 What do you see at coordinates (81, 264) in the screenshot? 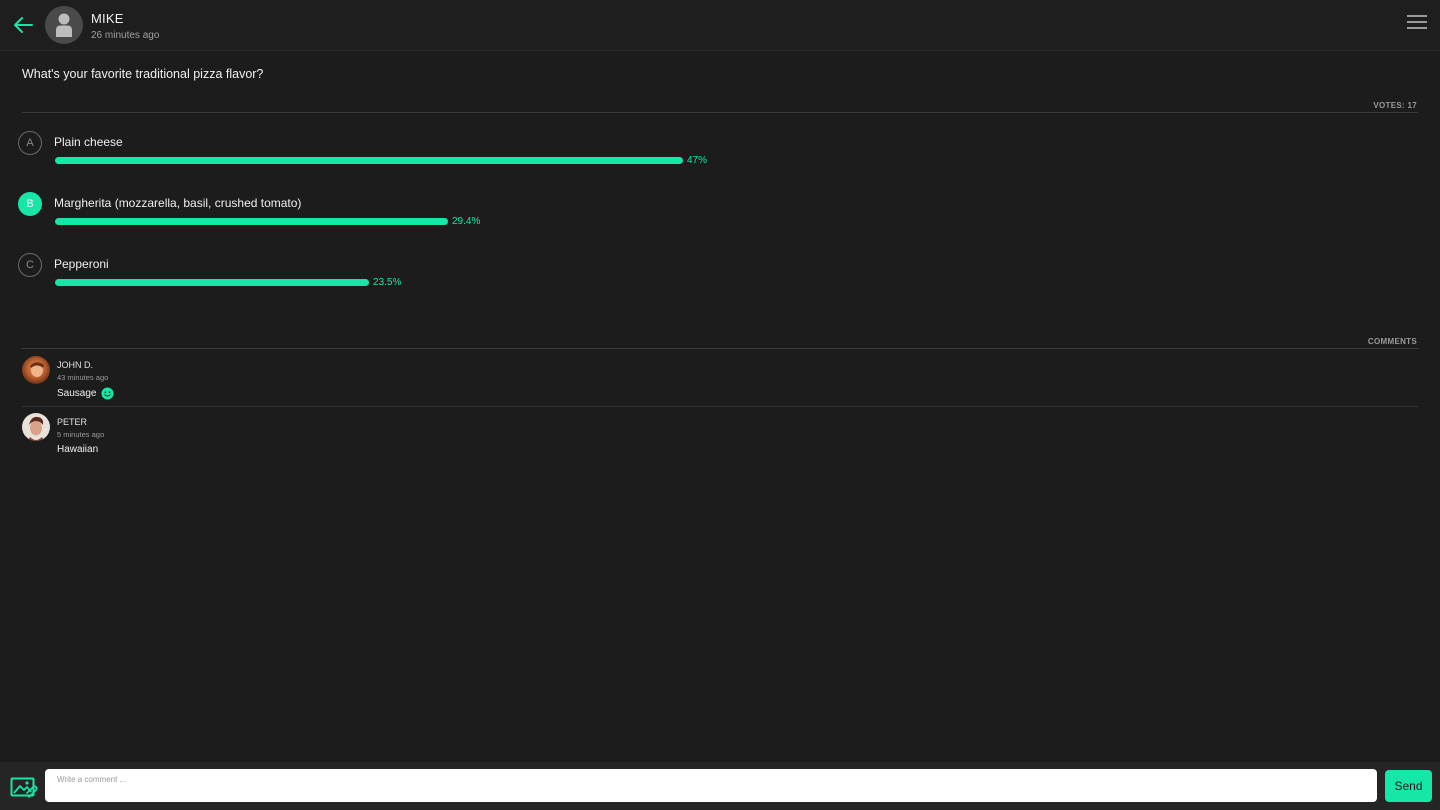
I see `option-label: Pepperoni` at bounding box center [81, 264].